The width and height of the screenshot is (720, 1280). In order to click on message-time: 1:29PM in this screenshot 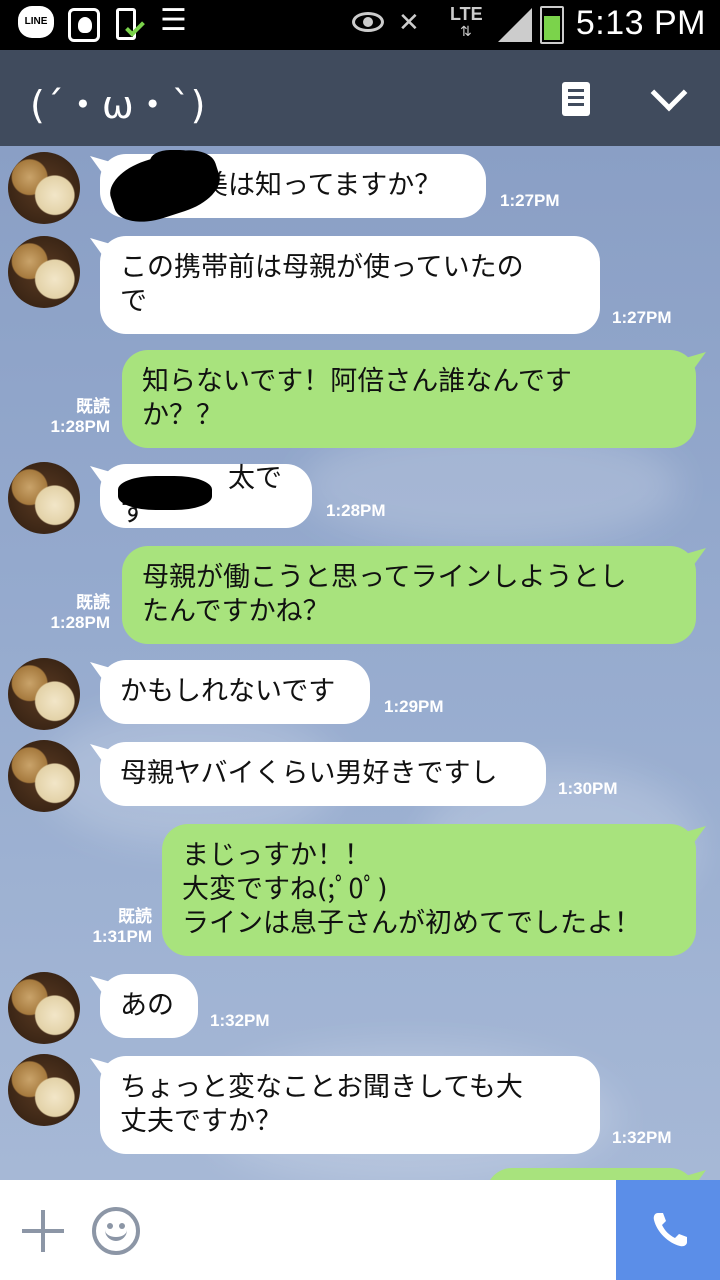, I will do `click(414, 706)`.